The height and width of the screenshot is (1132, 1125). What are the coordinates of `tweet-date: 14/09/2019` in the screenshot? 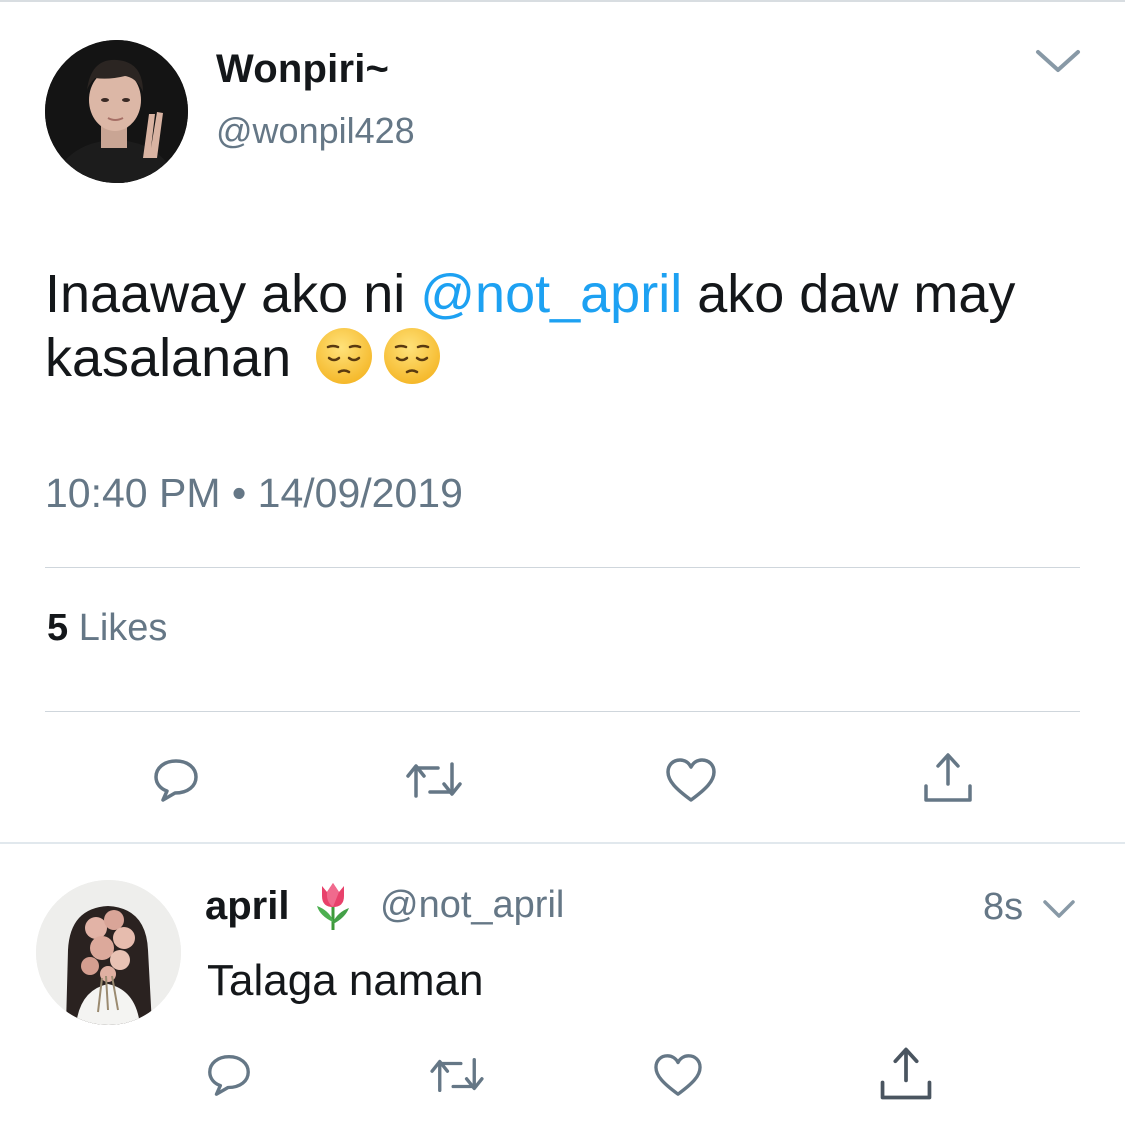 It's located at (360, 493).